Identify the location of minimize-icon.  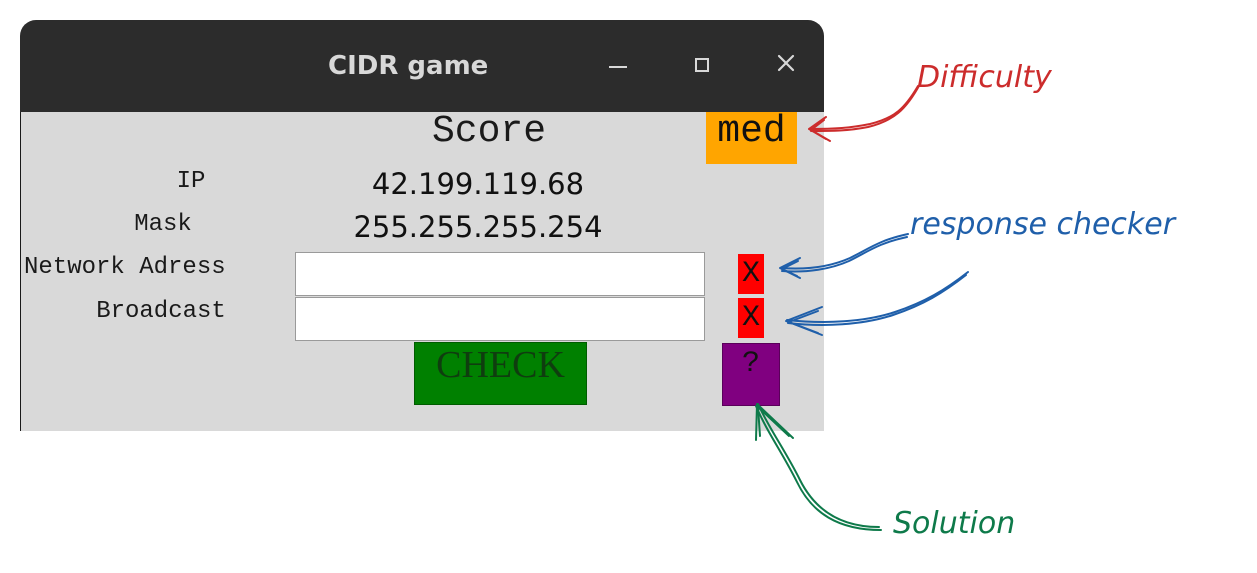
(618, 67).